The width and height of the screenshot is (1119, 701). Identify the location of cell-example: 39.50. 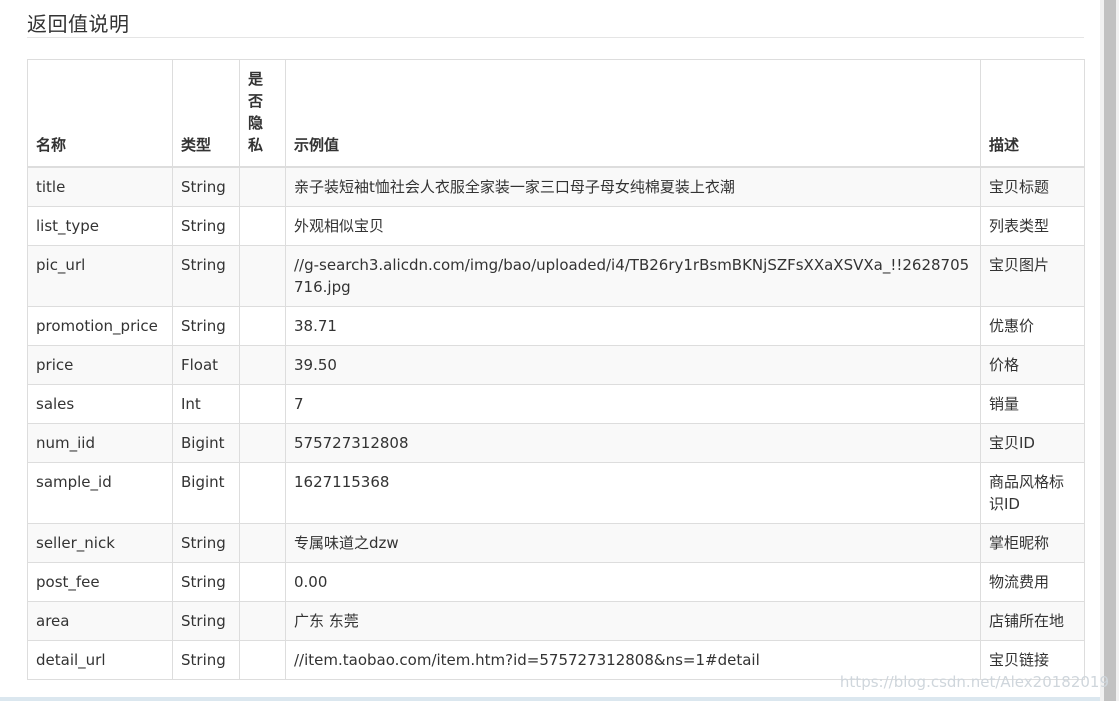
(633, 365).